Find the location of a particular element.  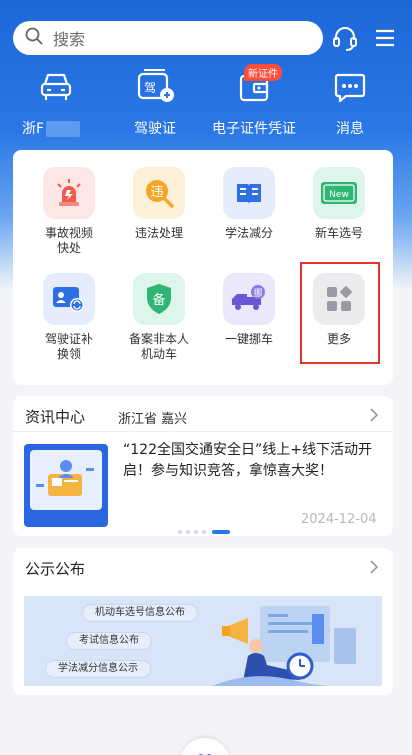

news-title: 资讯中心 is located at coordinates (55, 417).